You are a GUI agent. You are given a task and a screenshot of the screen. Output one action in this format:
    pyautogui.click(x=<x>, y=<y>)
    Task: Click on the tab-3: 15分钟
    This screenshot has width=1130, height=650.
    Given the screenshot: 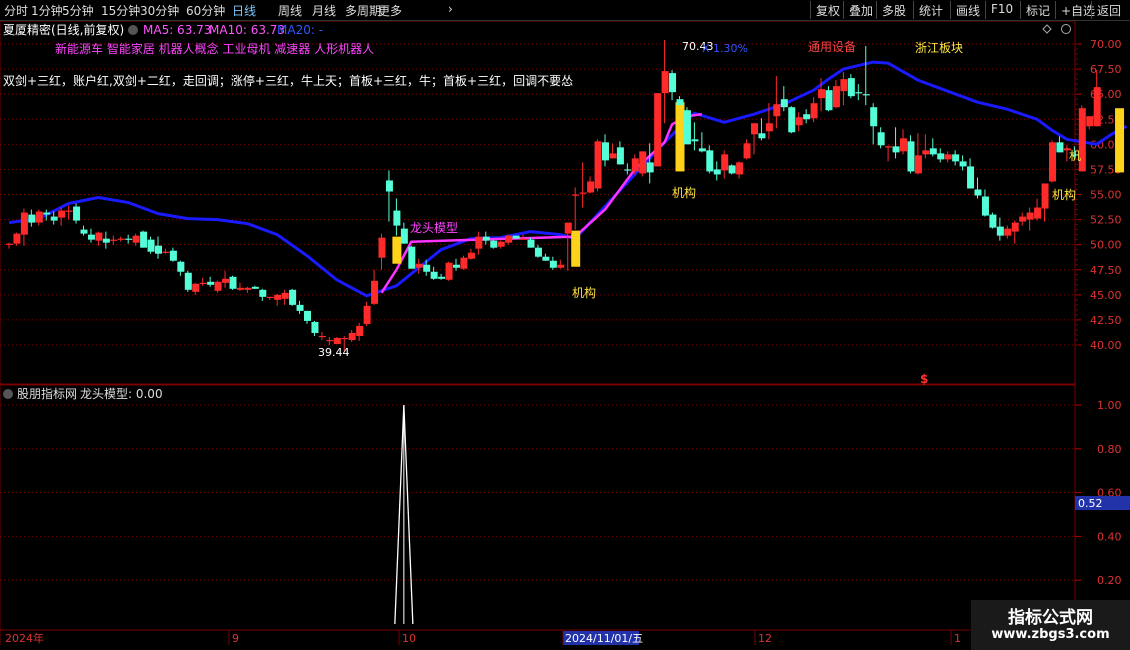 What is the action you would take?
    pyautogui.click(x=120, y=10)
    